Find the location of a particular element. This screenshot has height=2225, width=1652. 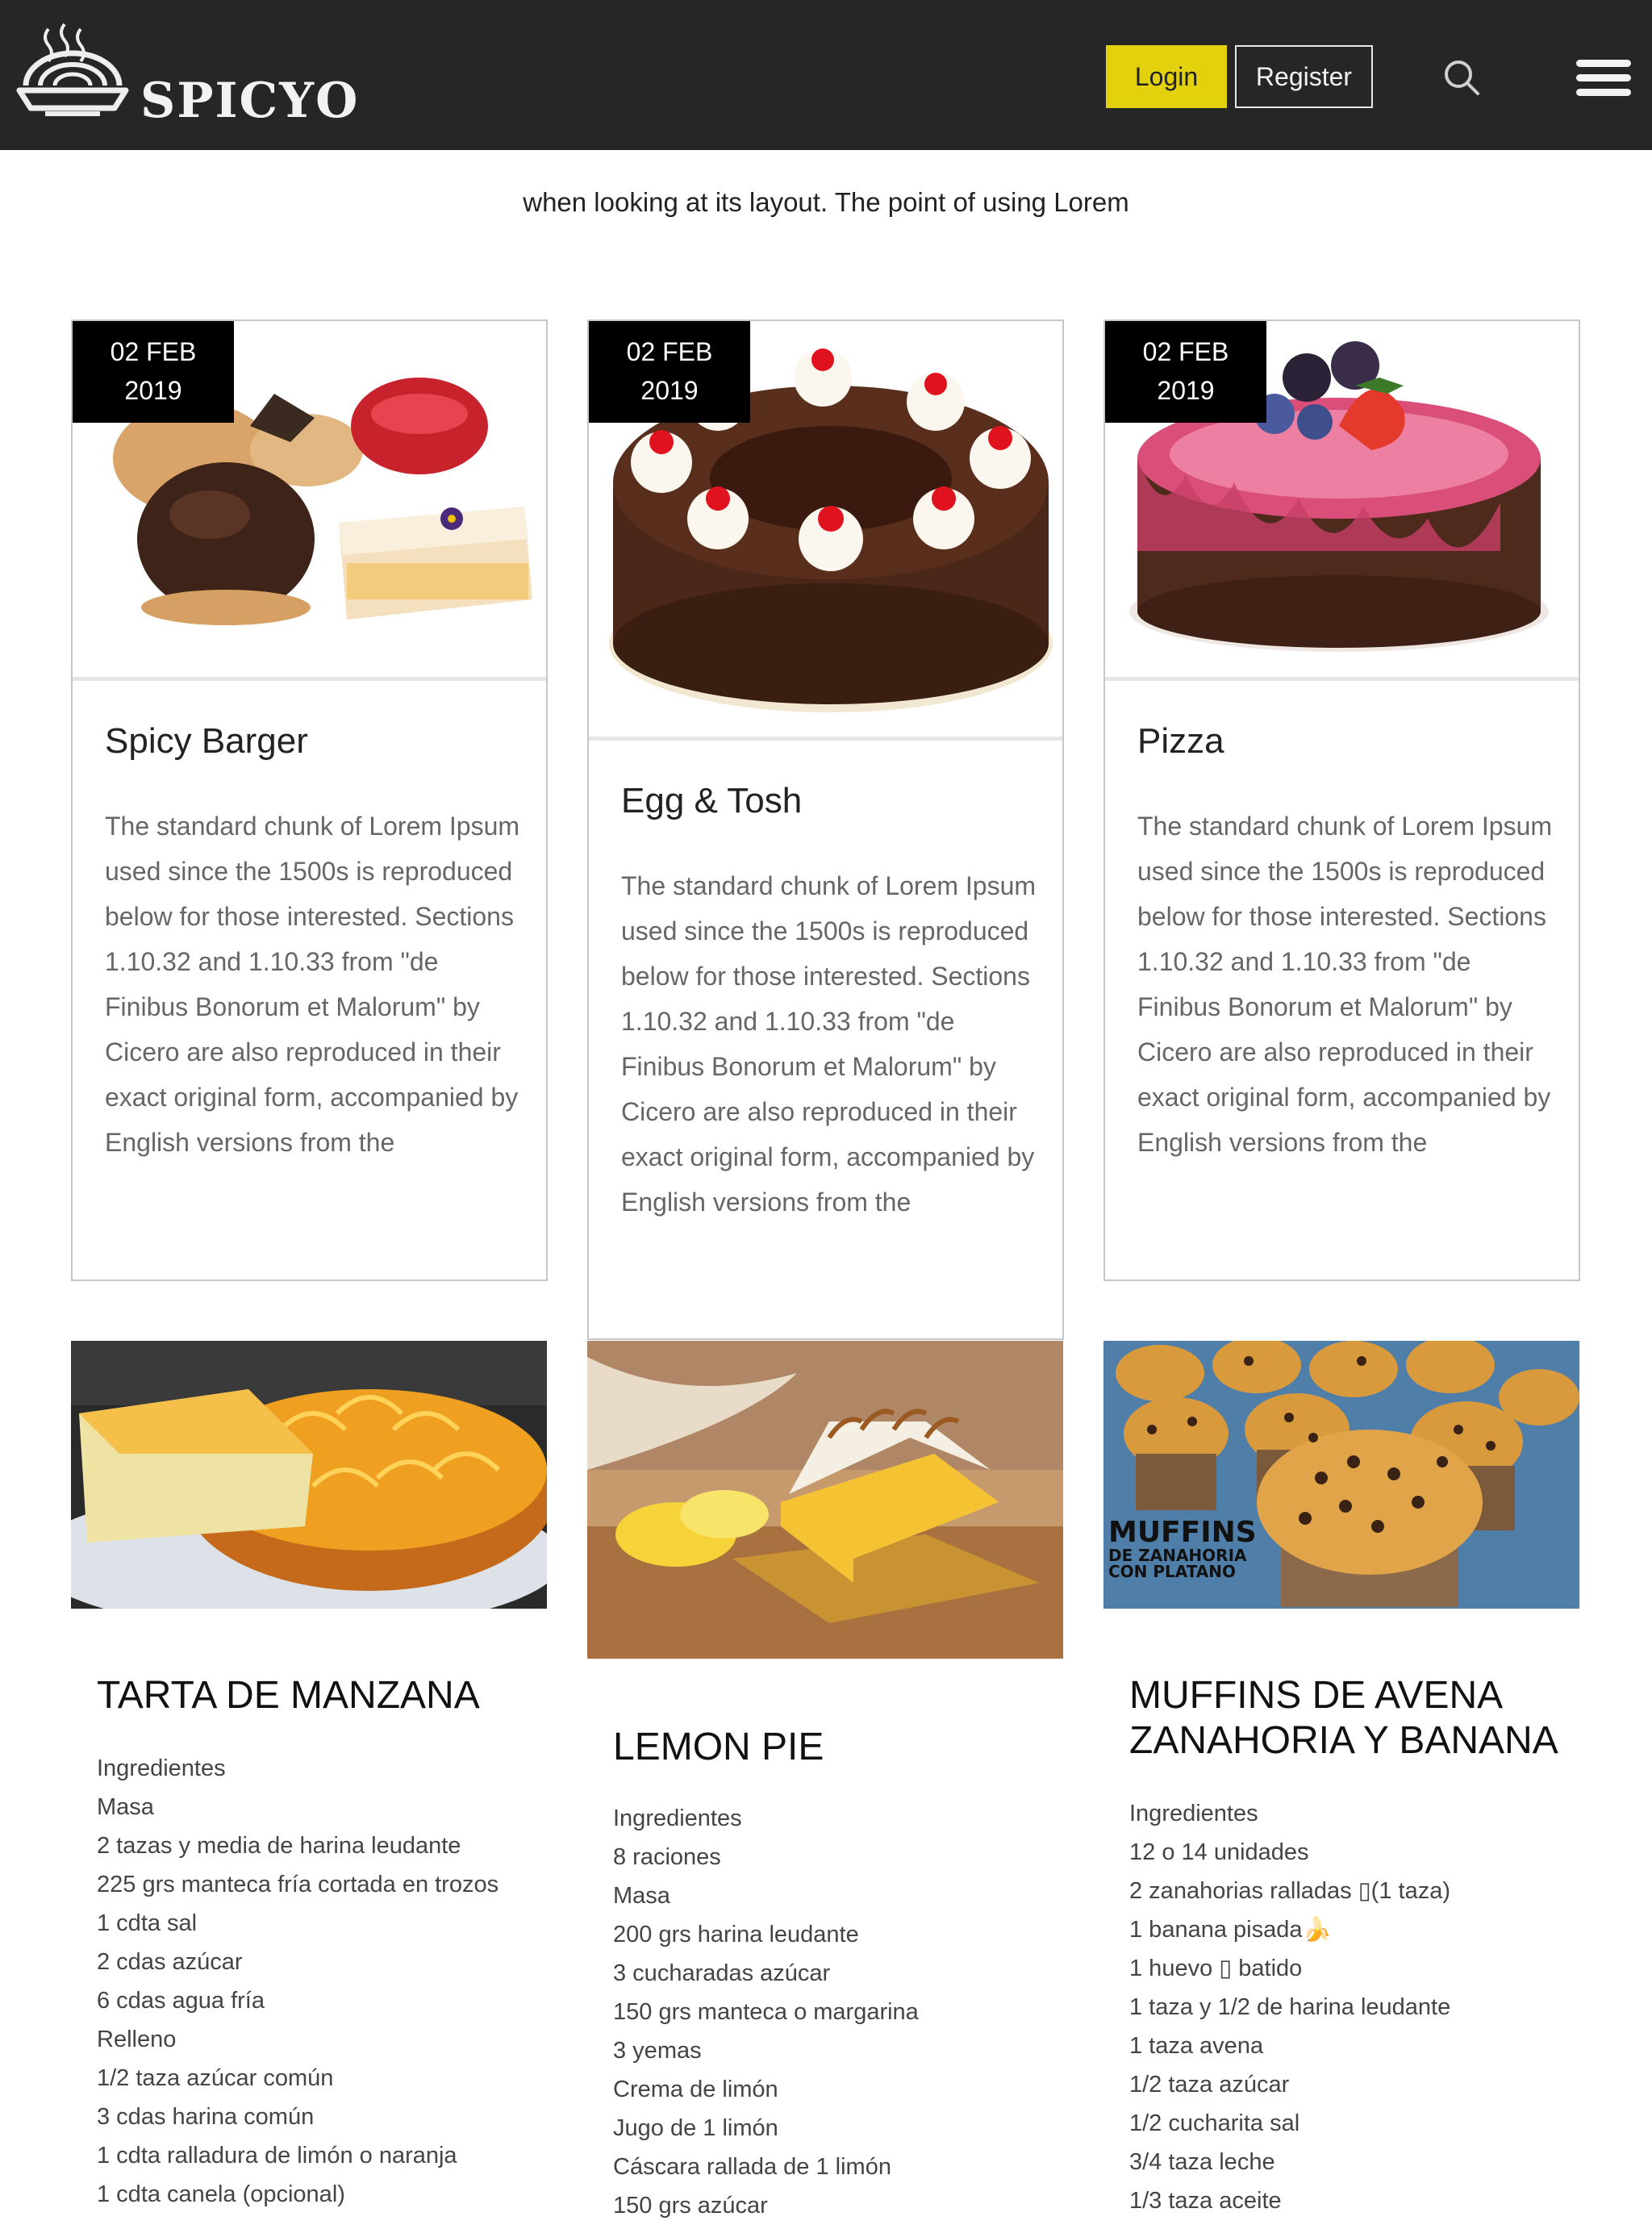

list-item: 8 raciones is located at coordinates (667, 1857).